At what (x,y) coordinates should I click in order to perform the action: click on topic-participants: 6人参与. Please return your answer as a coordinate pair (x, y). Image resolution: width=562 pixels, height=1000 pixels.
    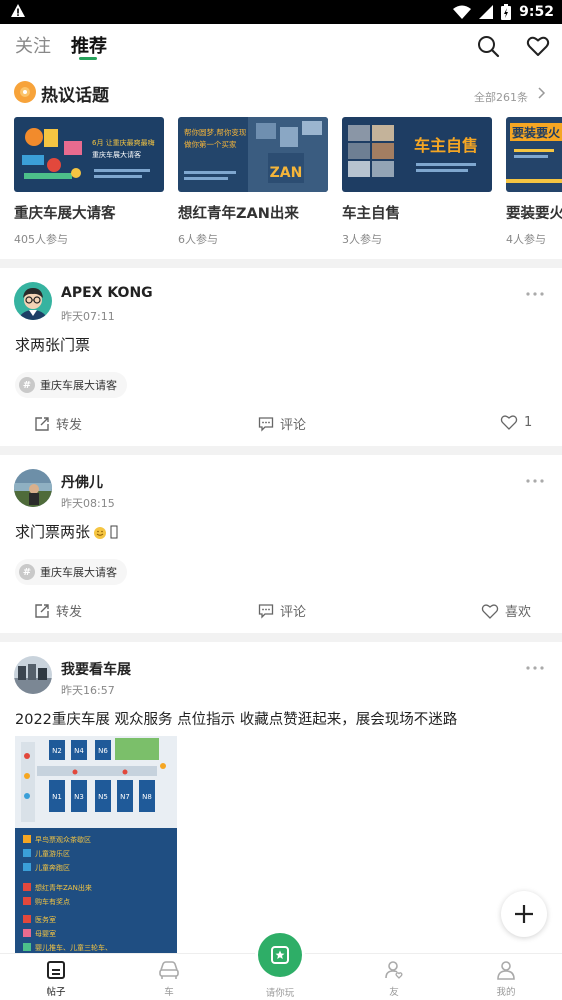
    Looking at the image, I should click on (198, 239).